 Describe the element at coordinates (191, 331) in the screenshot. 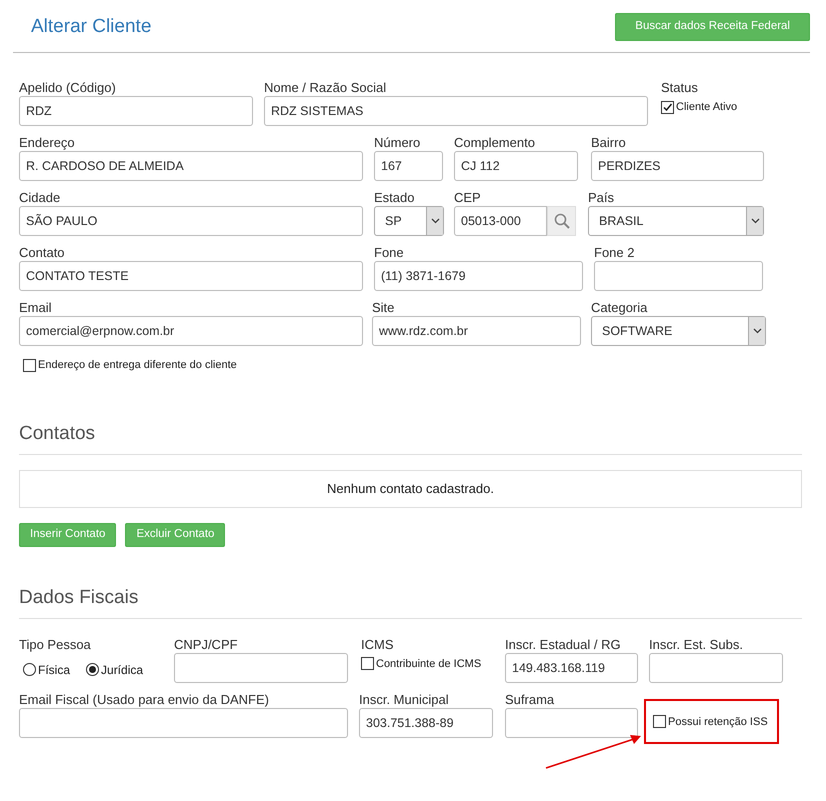

I see `input-field: comercial@erpnow.com.br` at that location.